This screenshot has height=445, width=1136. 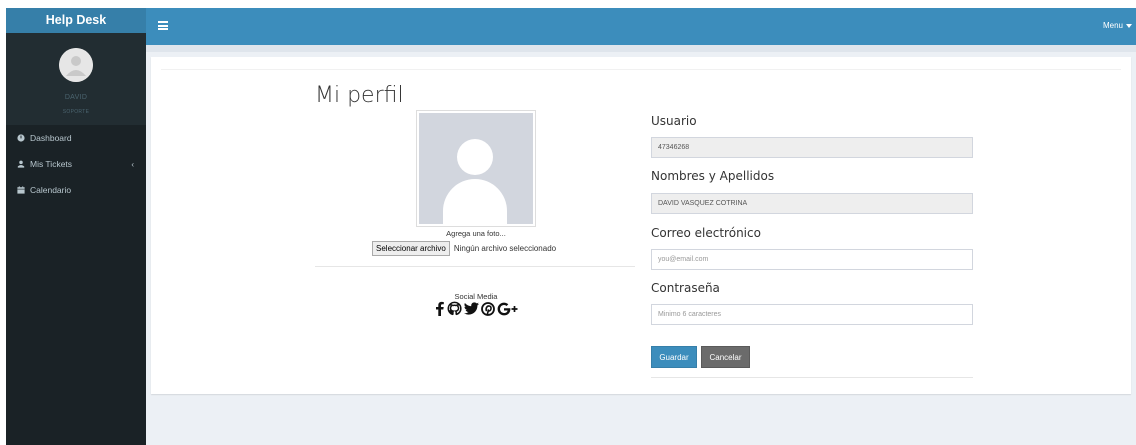 I want to click on user-avatar-icon, so click(x=76, y=65).